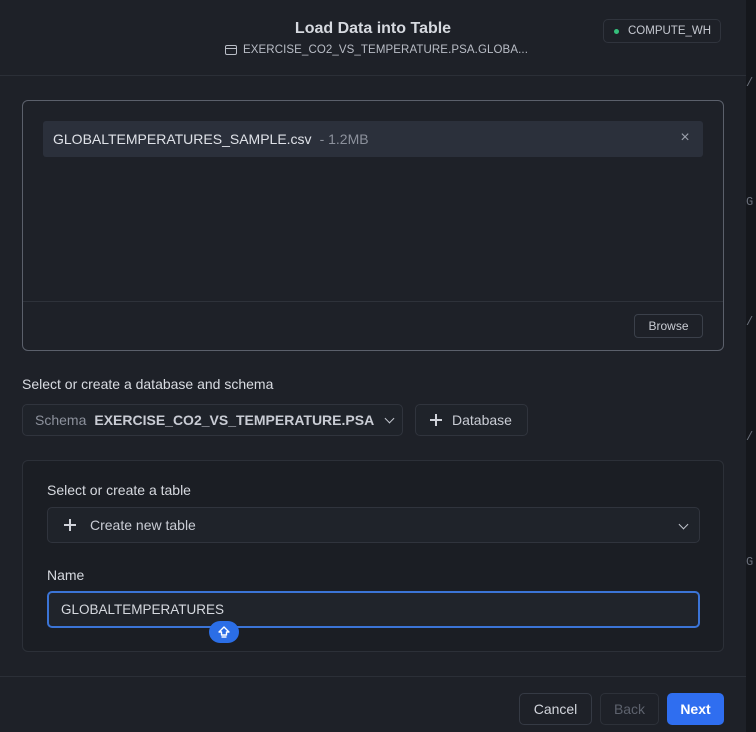  I want to click on db-schema-label: Select or create a database and schema, so click(148, 384).